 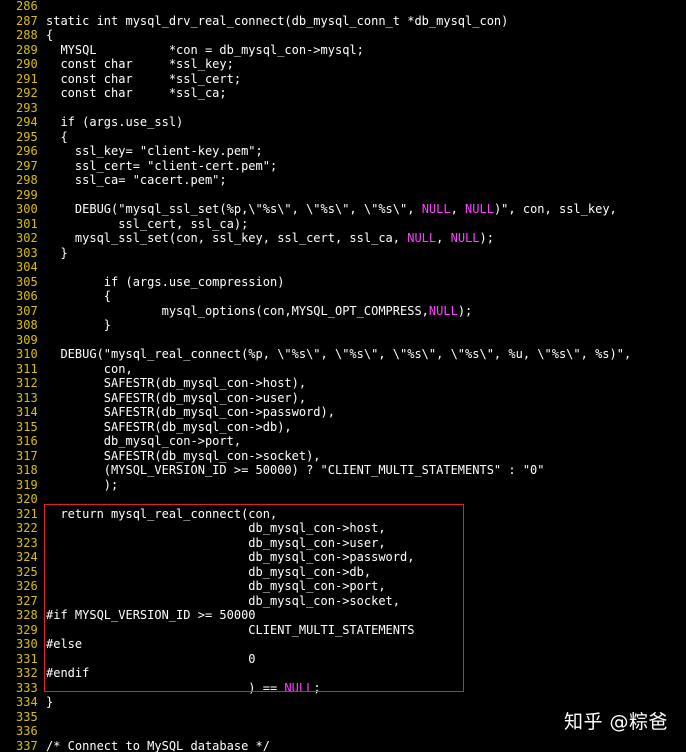 I want to click on line-text: db_mysql_con->host,, so click(x=216, y=528).